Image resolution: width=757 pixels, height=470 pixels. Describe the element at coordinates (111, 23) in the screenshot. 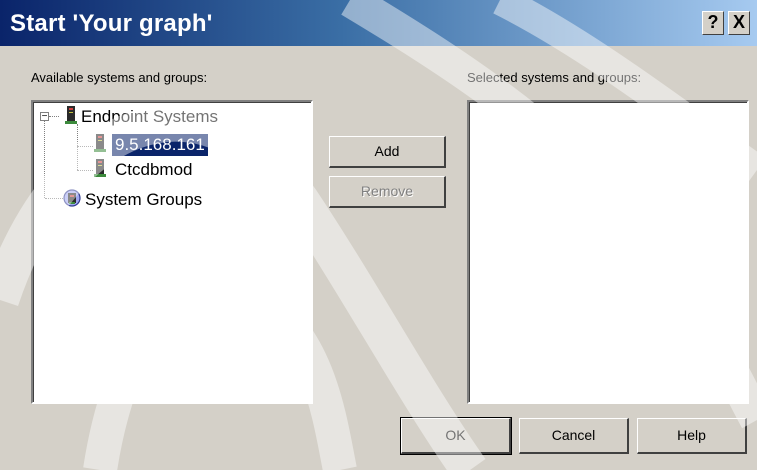

I see `dialog-title: Start 'Your graph'` at that location.